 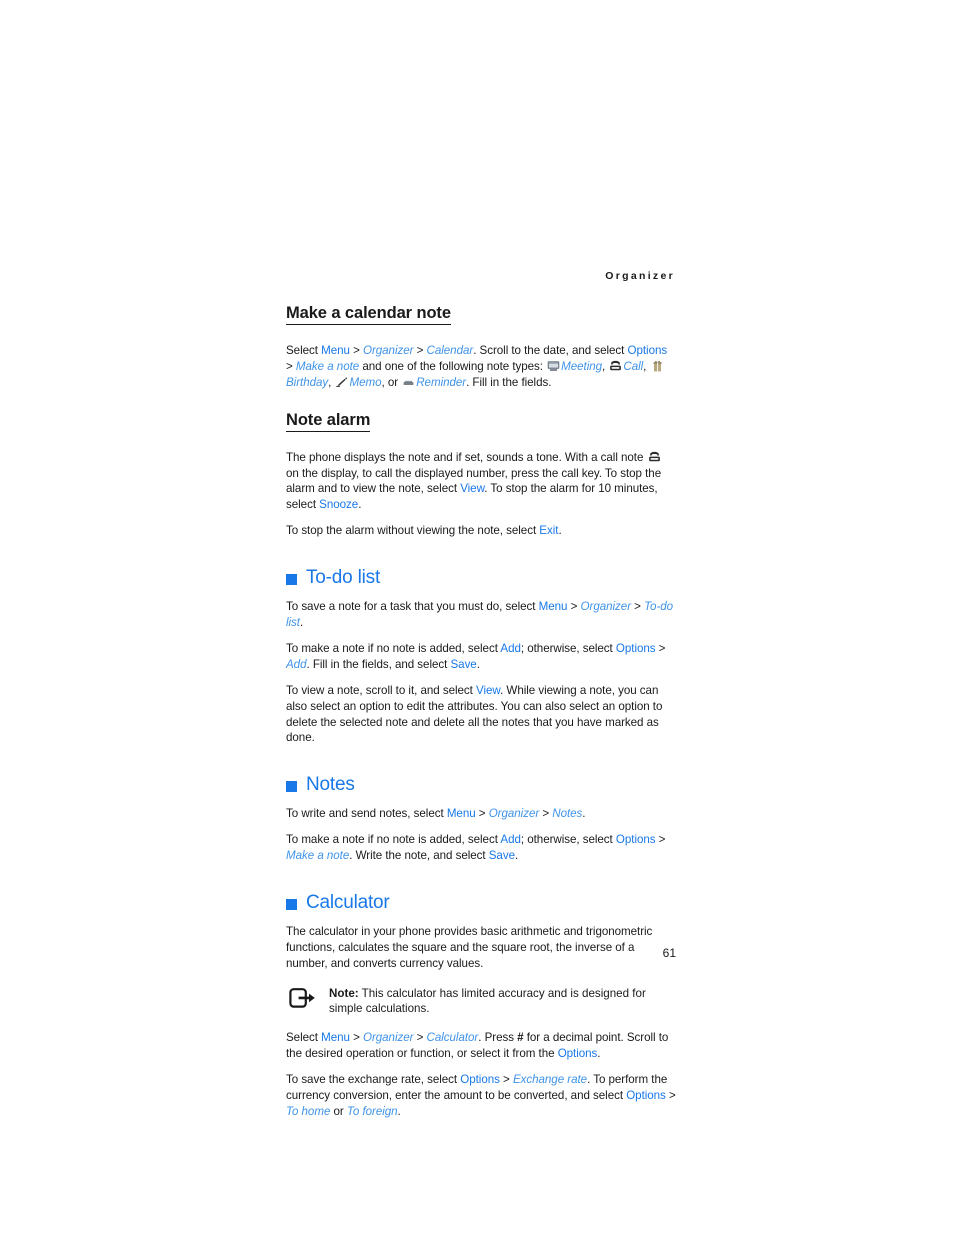 I want to click on reminder-bar-icon, so click(x=408, y=382).